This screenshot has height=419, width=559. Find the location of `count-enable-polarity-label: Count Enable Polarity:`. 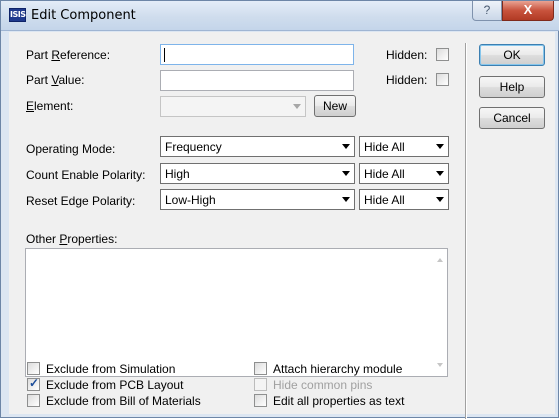

count-enable-polarity-label: Count Enable Polarity: is located at coordinates (86, 175).